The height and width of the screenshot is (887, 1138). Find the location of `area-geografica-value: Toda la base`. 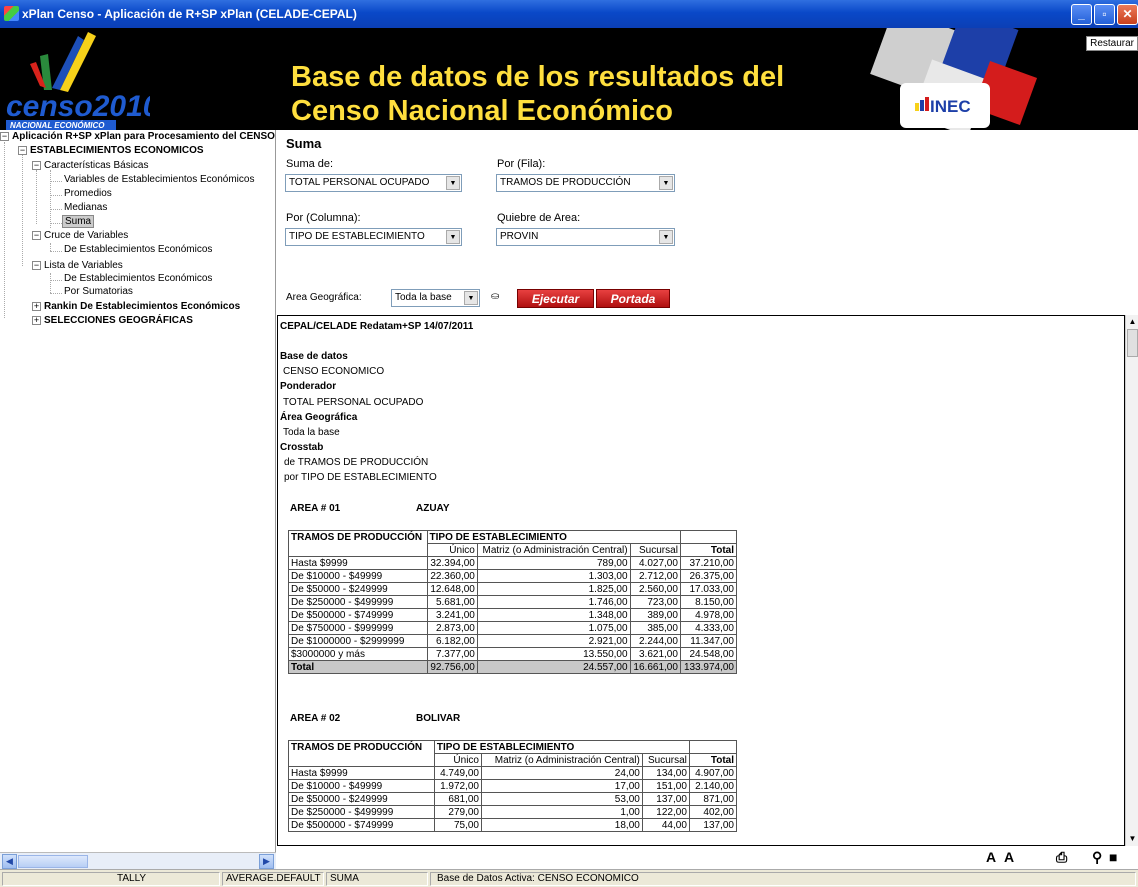

area-geografica-value: Toda la base is located at coordinates (423, 297).